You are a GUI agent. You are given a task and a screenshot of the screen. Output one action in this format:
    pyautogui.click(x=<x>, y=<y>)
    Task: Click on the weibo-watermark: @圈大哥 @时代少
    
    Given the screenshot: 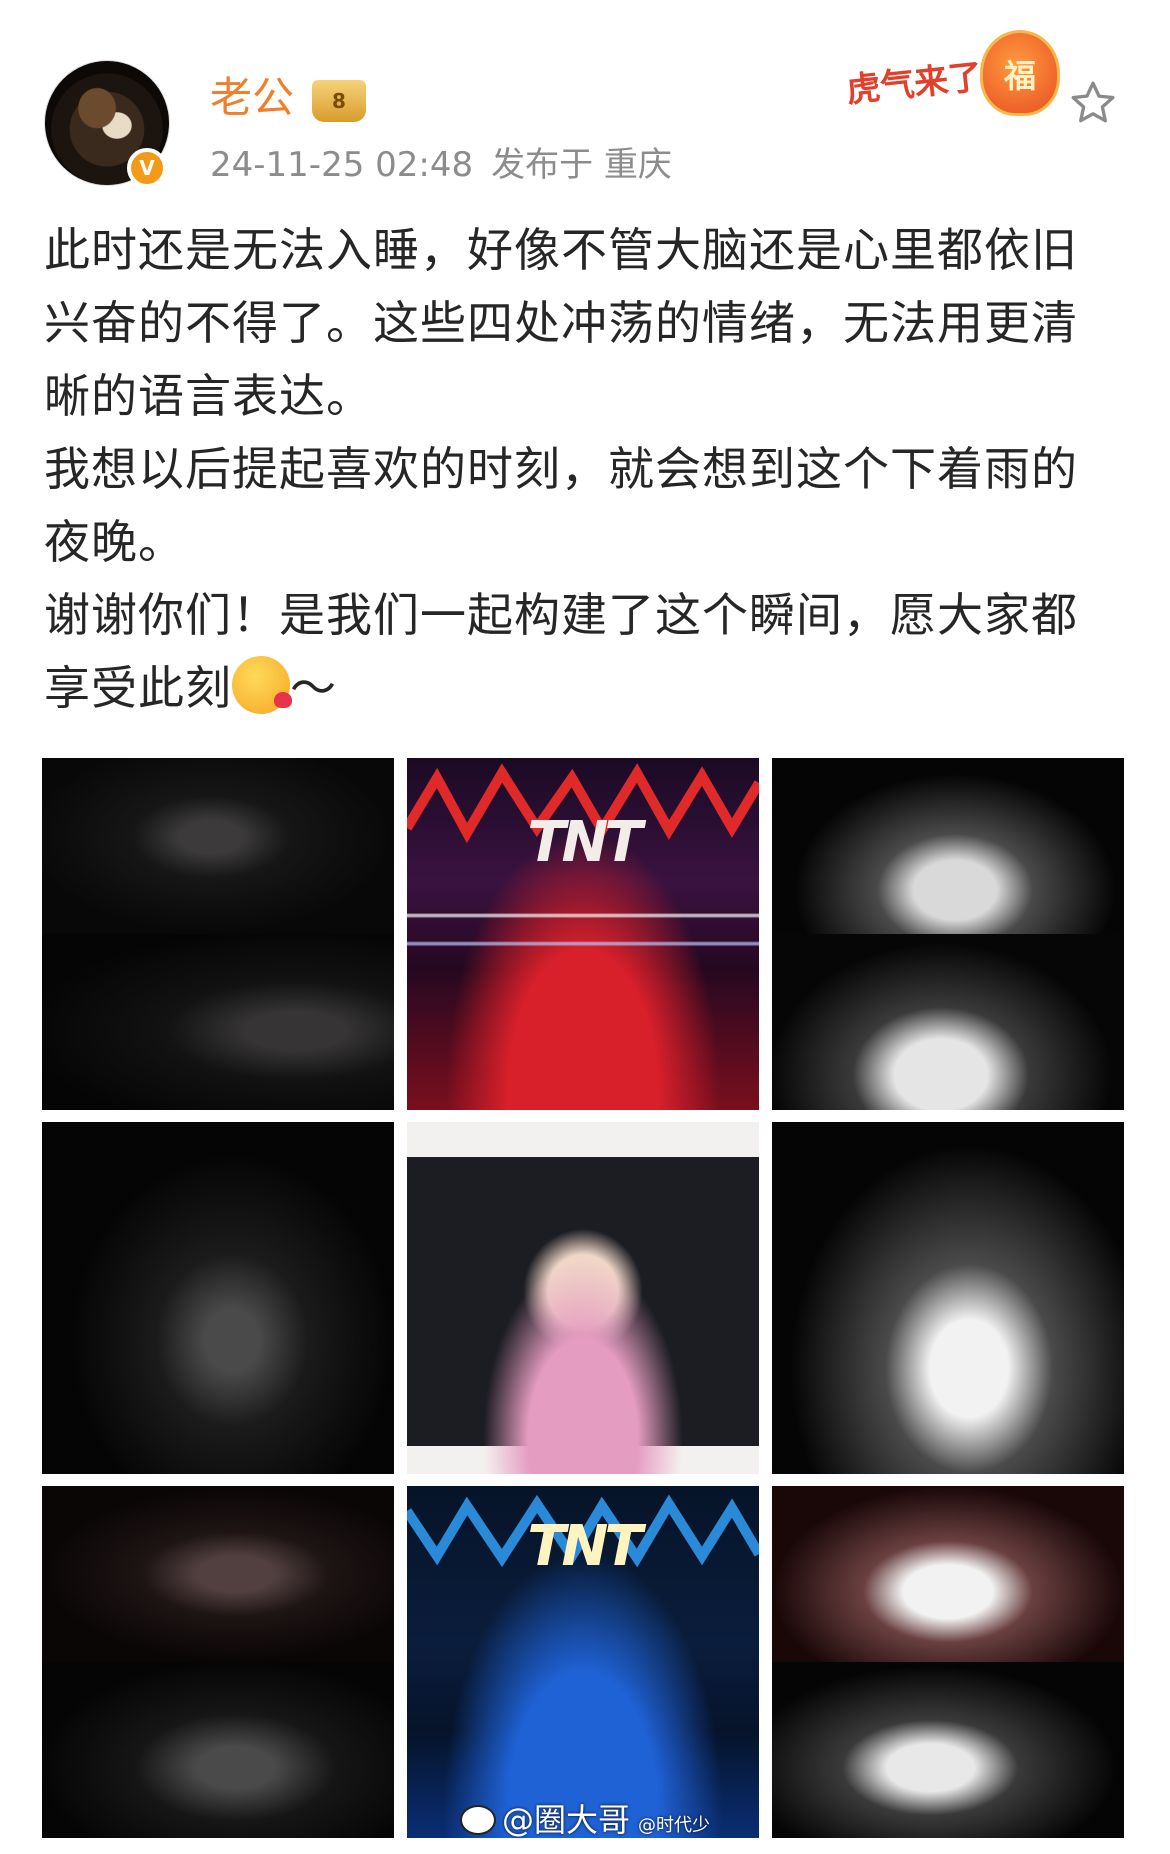 What is the action you would take?
    pyautogui.click(x=585, y=1823)
    